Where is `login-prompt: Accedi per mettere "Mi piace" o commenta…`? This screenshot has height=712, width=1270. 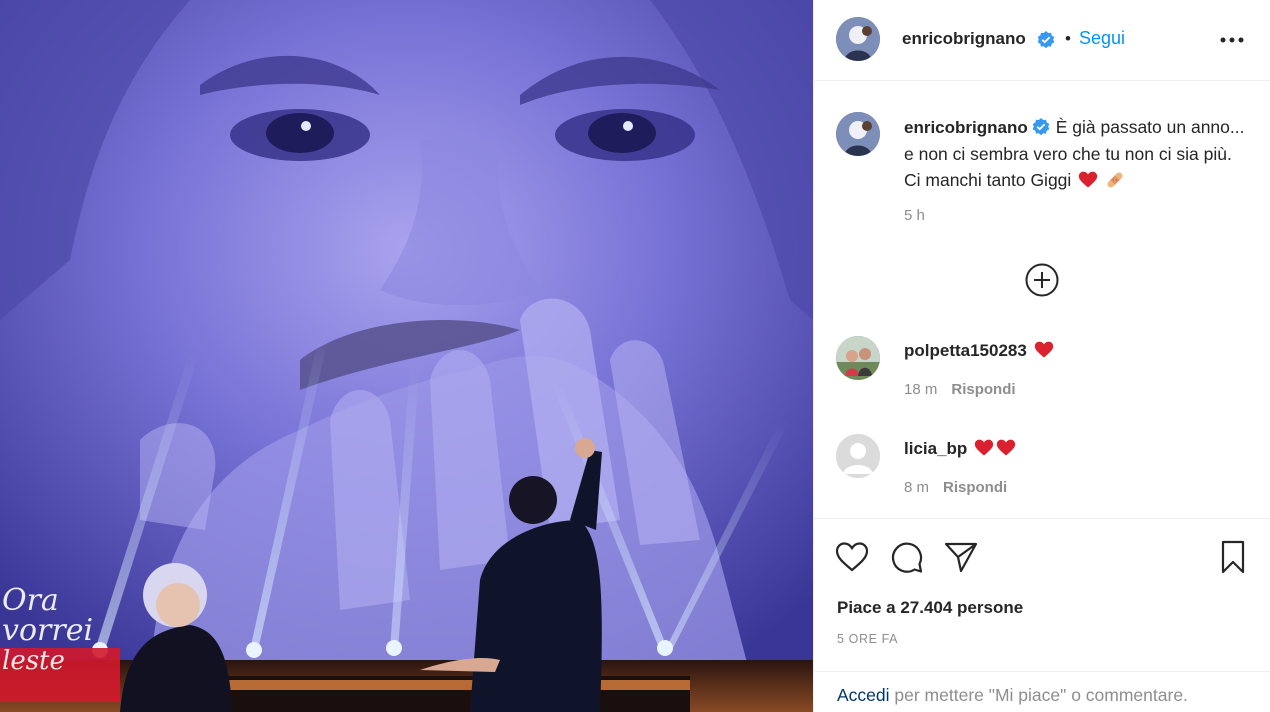
login-prompt: Accedi per mettere "Mi piace" o commenta… is located at coordinates (1042, 691).